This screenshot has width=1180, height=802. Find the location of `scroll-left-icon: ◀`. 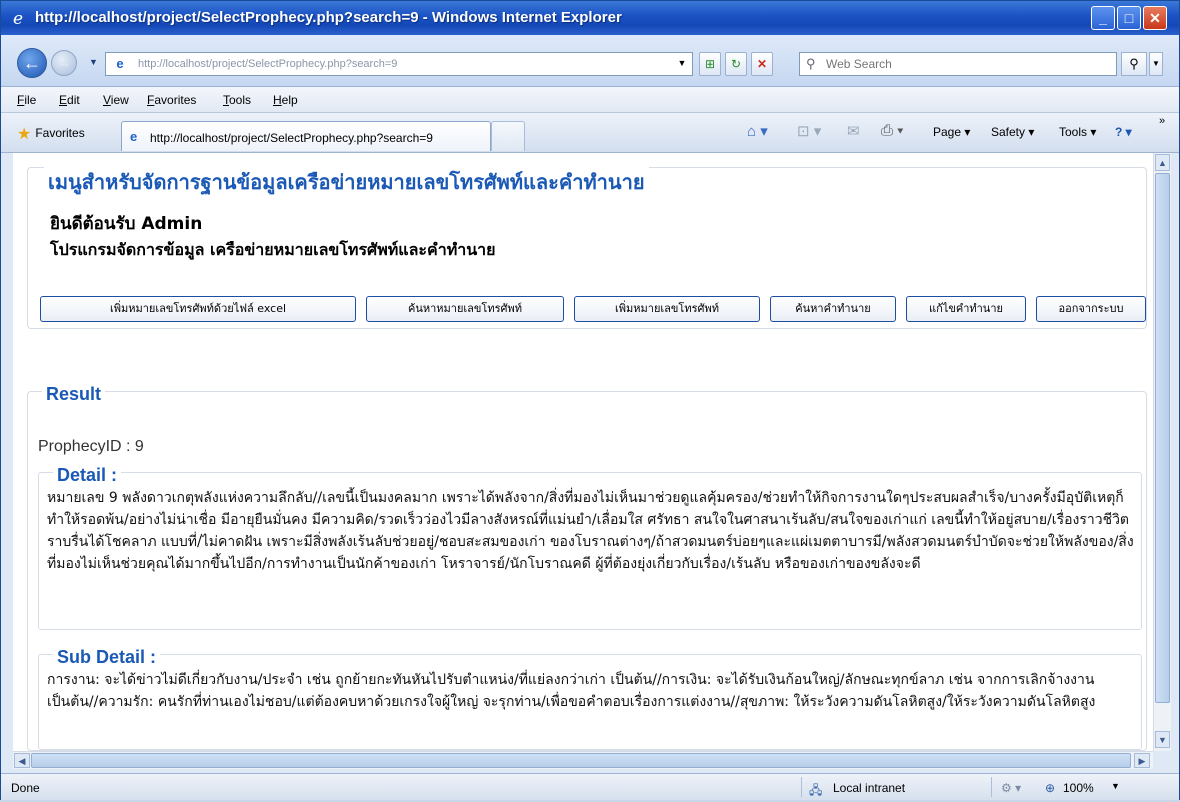

scroll-left-icon: ◀ is located at coordinates (22, 760).